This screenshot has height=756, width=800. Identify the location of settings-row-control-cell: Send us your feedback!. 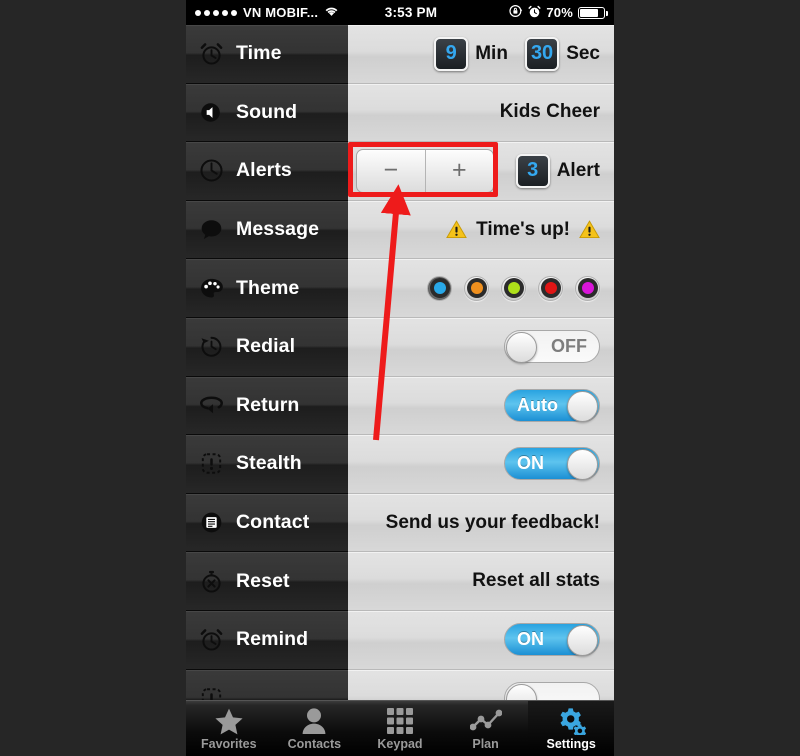
(481, 523).